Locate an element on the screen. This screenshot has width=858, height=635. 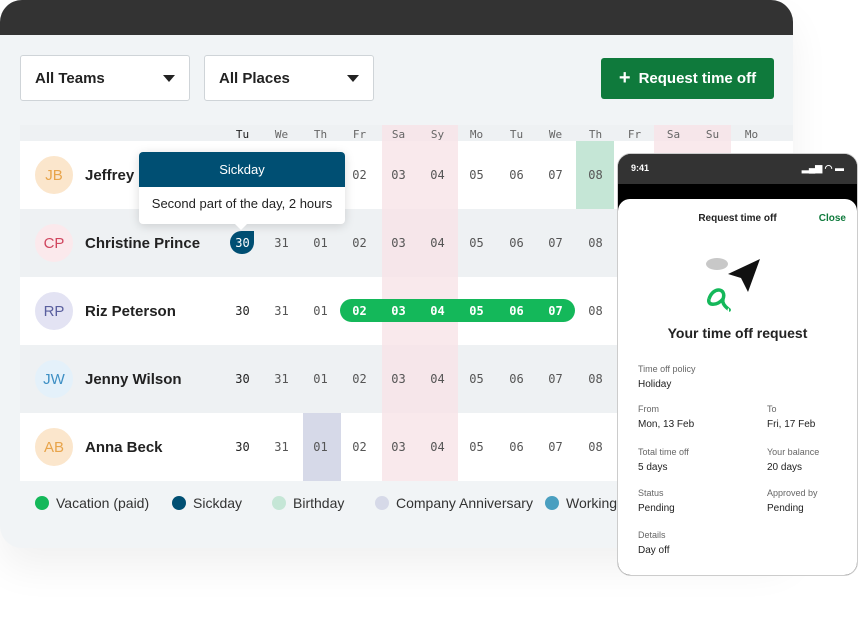
avatar: AB is located at coordinates (54, 447).